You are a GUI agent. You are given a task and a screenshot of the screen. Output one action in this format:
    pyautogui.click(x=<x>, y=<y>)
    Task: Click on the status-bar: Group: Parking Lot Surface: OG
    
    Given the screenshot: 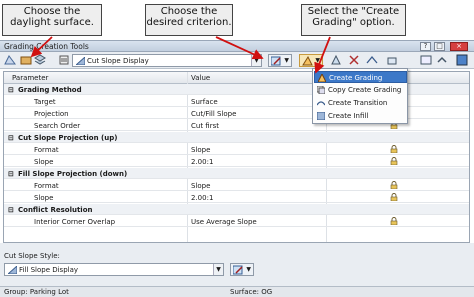 What is the action you would take?
    pyautogui.click(x=237, y=291)
    